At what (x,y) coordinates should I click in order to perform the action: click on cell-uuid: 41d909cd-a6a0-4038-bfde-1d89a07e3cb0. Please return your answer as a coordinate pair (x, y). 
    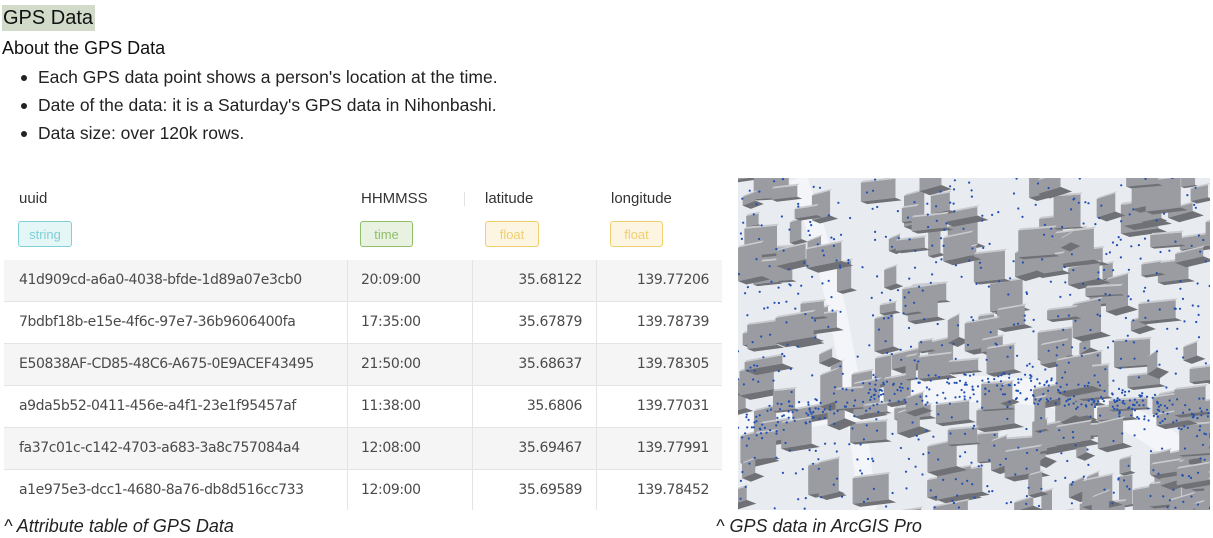
    Looking at the image, I should click on (160, 280).